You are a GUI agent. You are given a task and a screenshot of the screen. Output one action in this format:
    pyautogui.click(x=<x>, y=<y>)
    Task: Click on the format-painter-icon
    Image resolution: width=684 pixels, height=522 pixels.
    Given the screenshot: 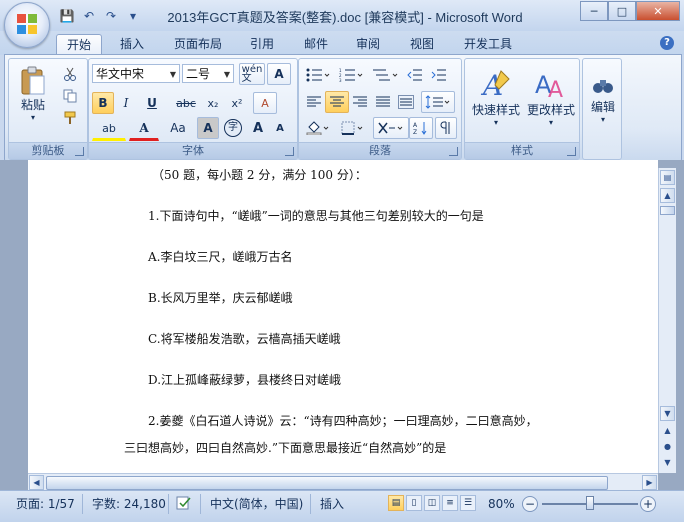 What is the action you would take?
    pyautogui.click(x=70, y=118)
    